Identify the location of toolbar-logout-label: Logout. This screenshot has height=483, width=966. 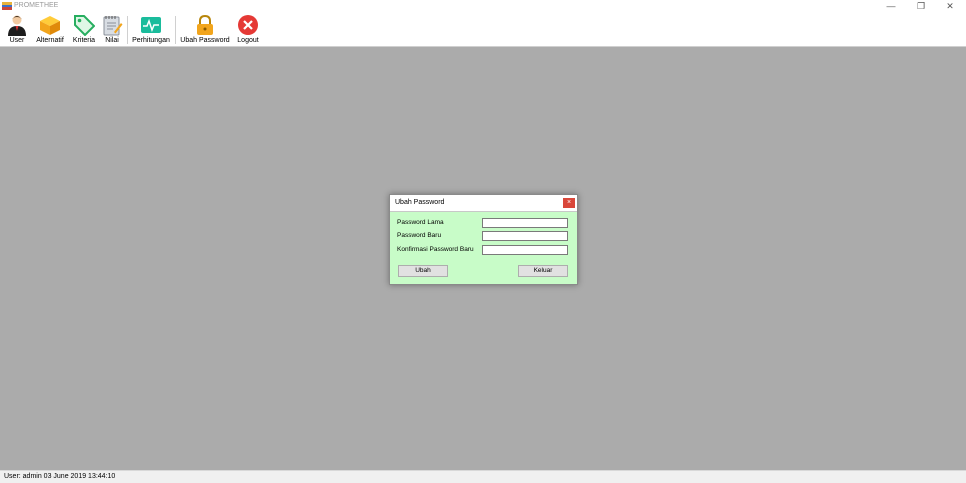
(248, 40).